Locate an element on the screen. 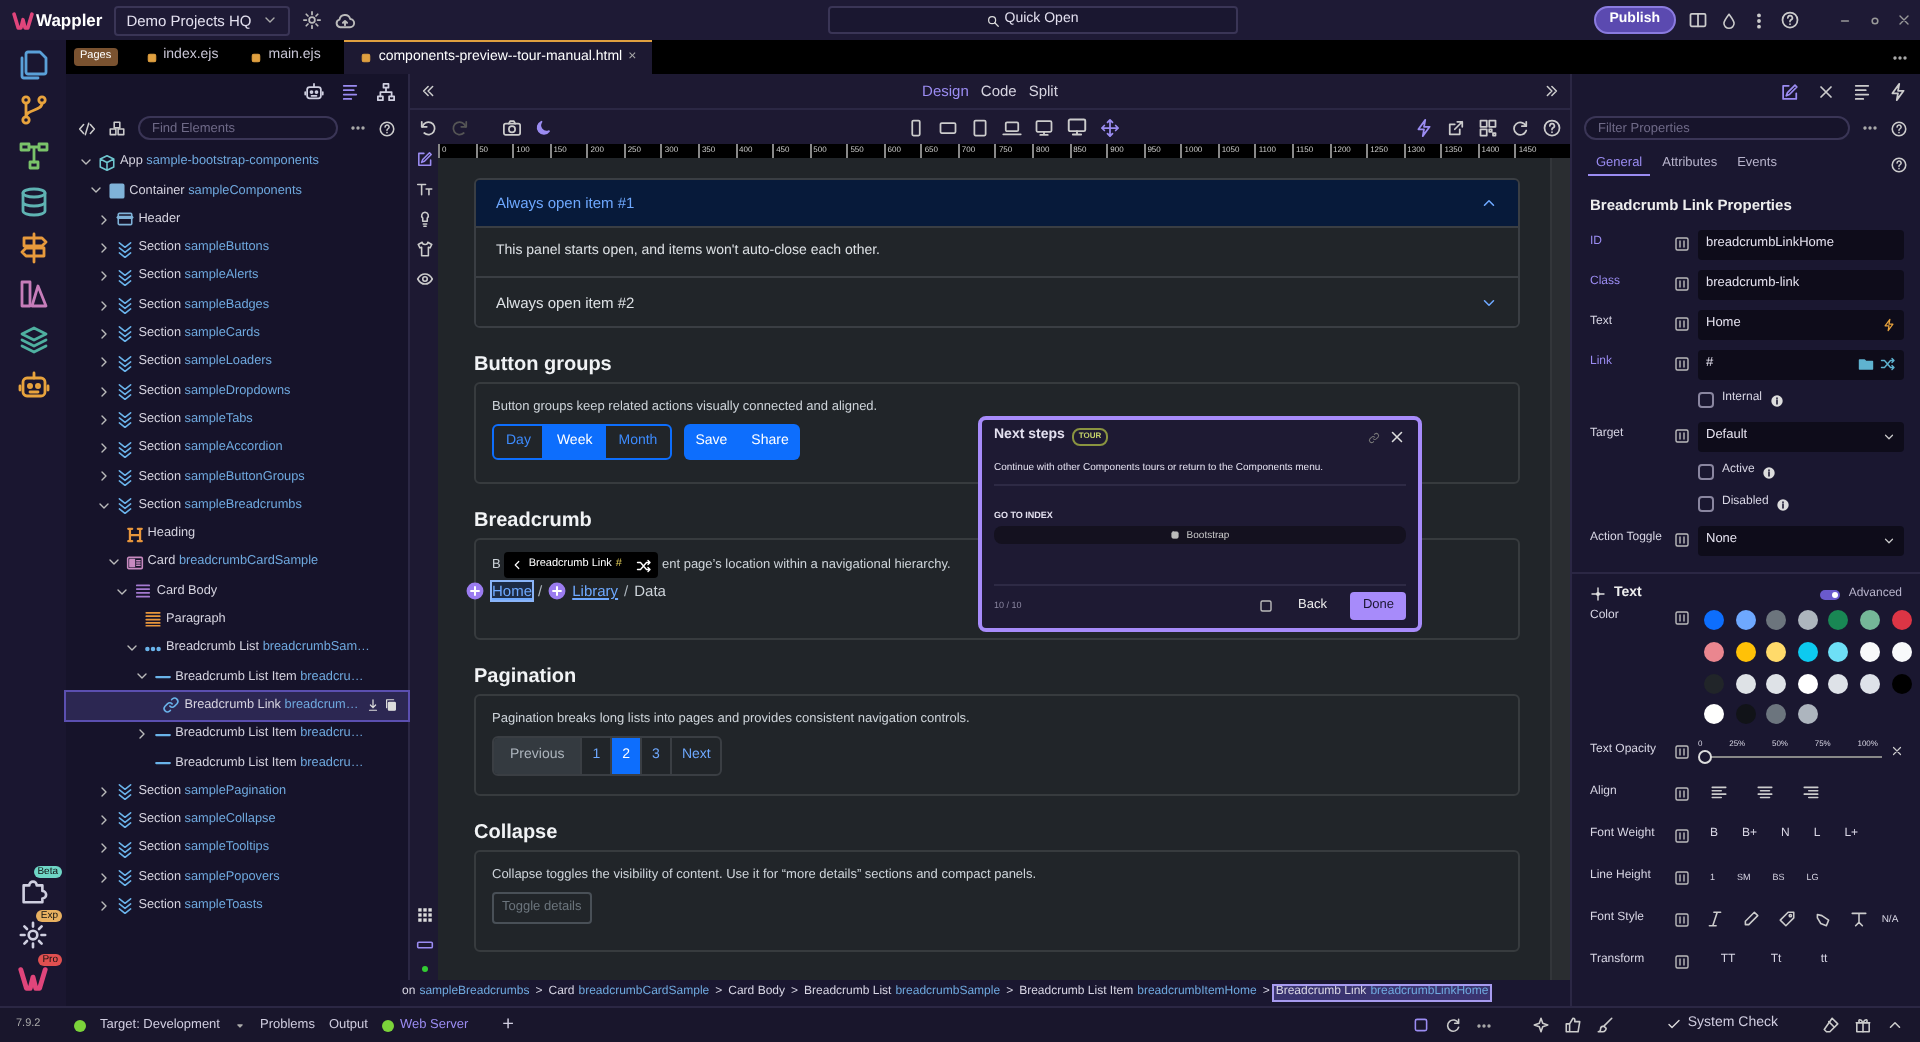  app-name: Wappler is located at coordinates (69, 20).